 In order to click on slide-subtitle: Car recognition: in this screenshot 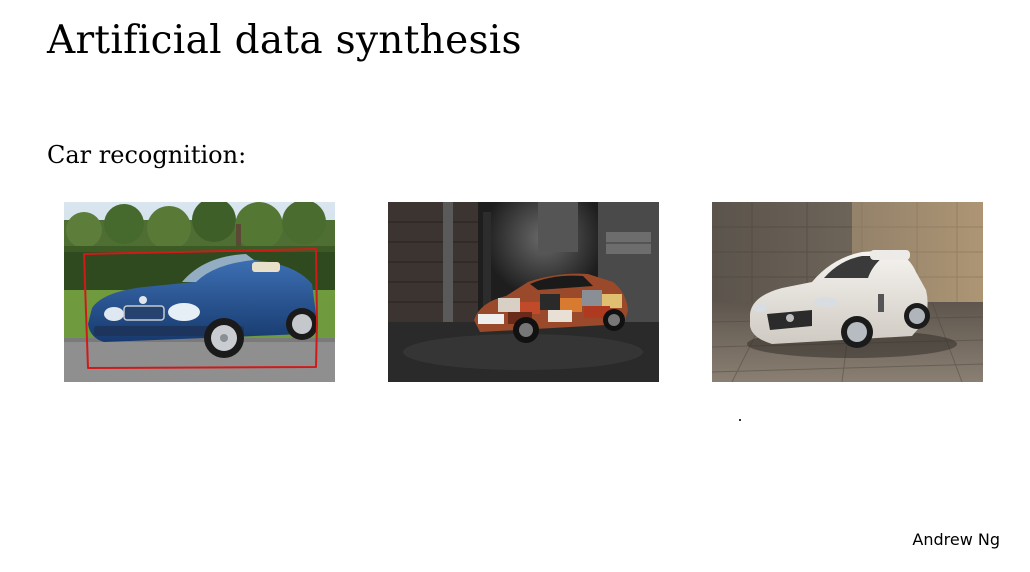, I will do `click(147, 155)`.